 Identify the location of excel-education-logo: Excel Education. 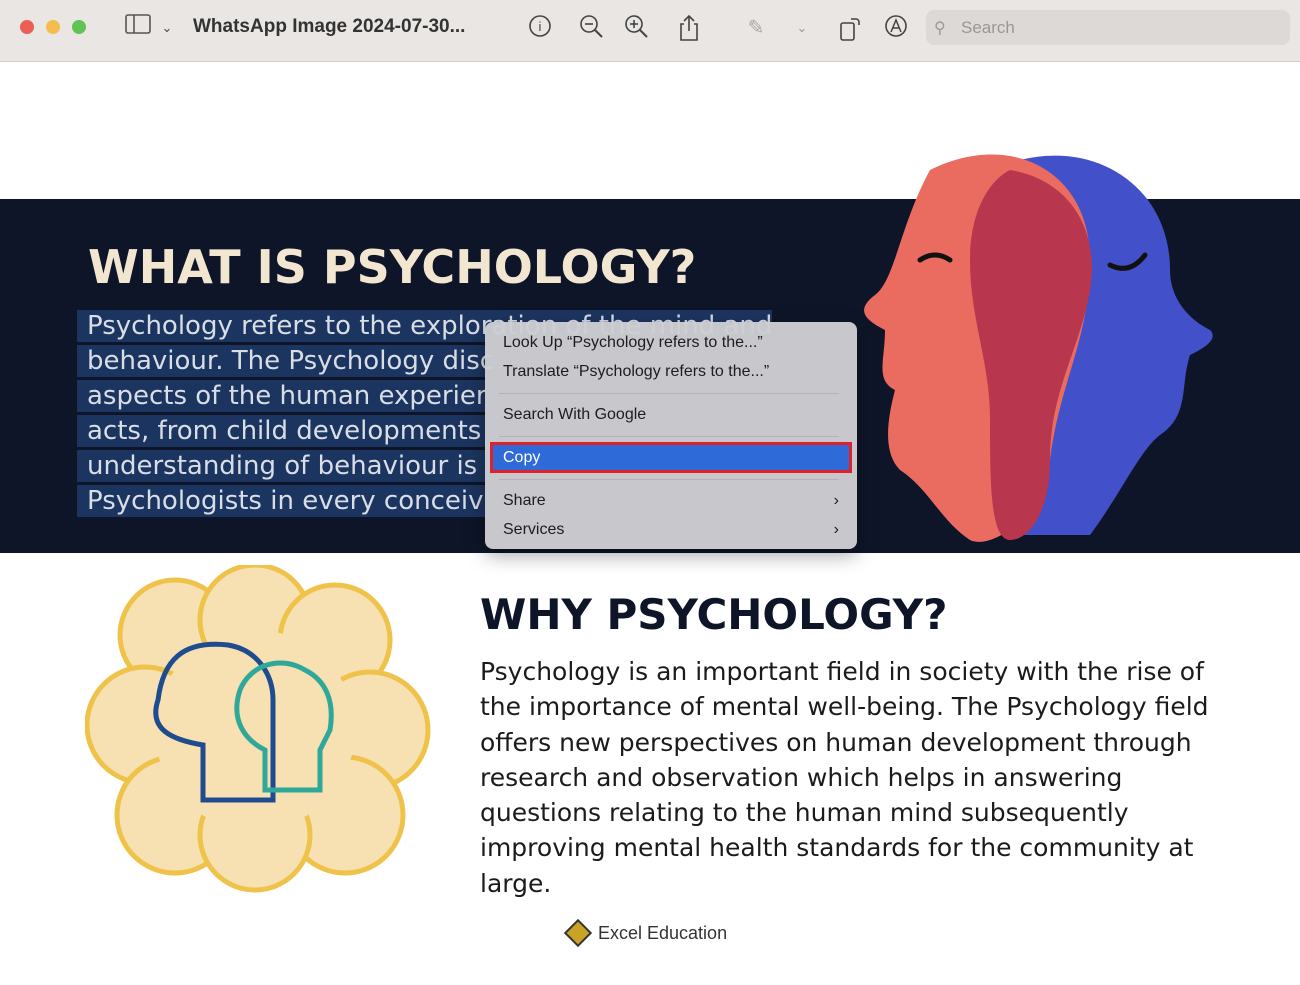
(644, 933).